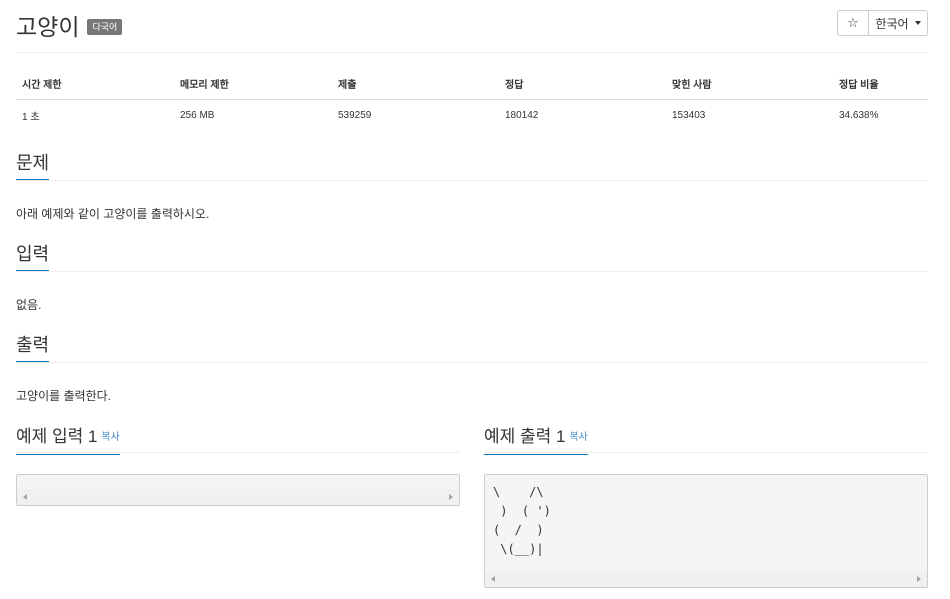  I want to click on input-section: 입력 없음., so click(472, 278).